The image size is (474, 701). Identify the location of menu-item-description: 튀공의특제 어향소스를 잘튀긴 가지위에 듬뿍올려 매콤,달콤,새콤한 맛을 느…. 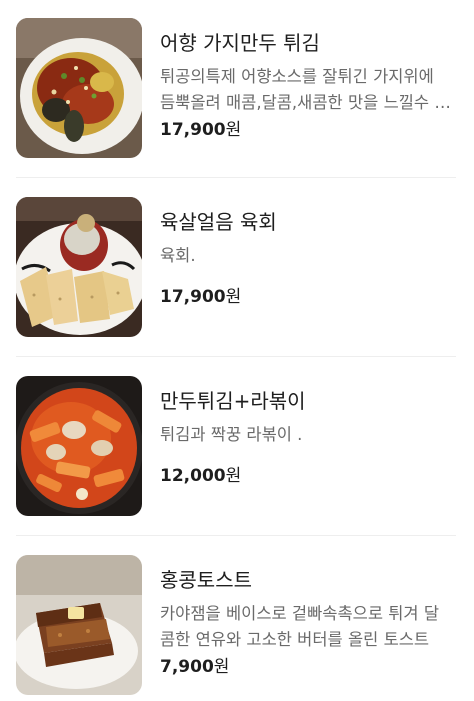
(305, 89).